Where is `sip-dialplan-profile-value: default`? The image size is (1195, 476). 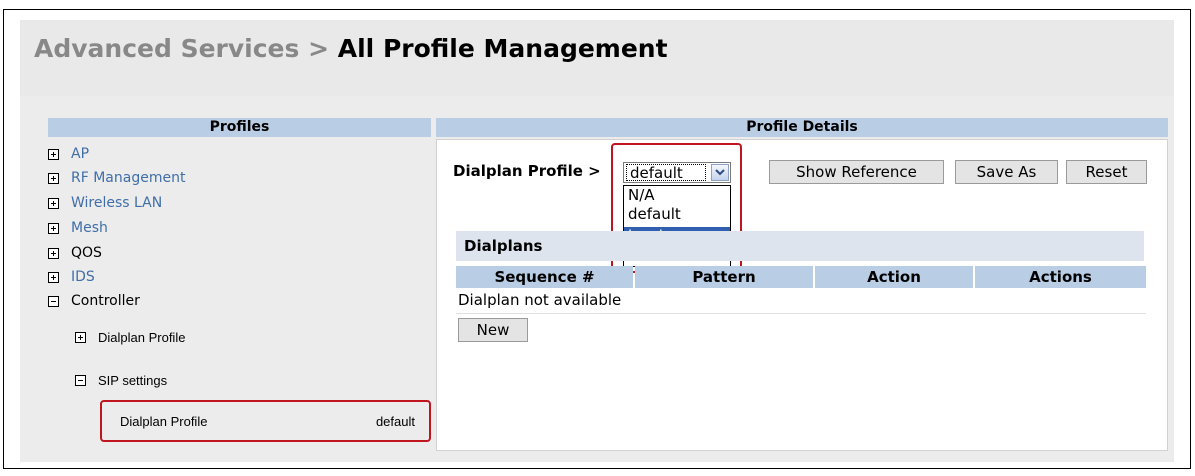
sip-dialplan-profile-value: default is located at coordinates (395, 421).